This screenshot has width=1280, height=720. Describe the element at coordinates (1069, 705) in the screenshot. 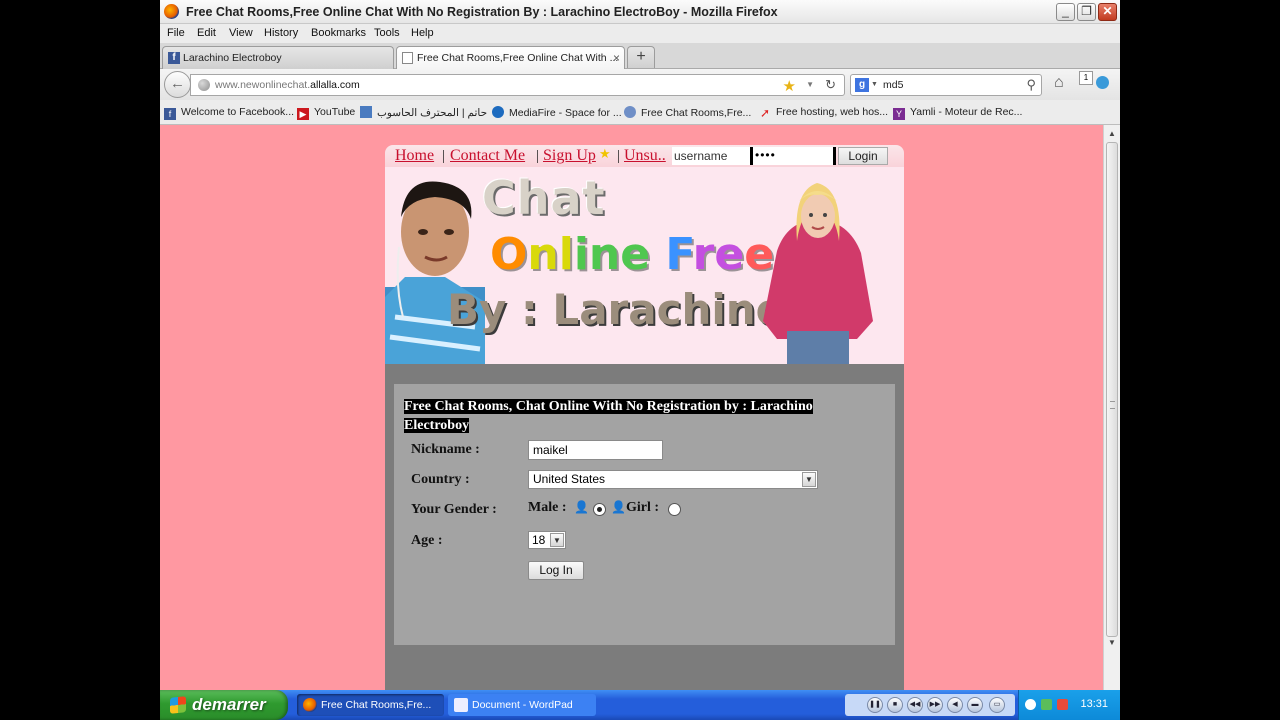

I see `system-tray: 13:31` at that location.